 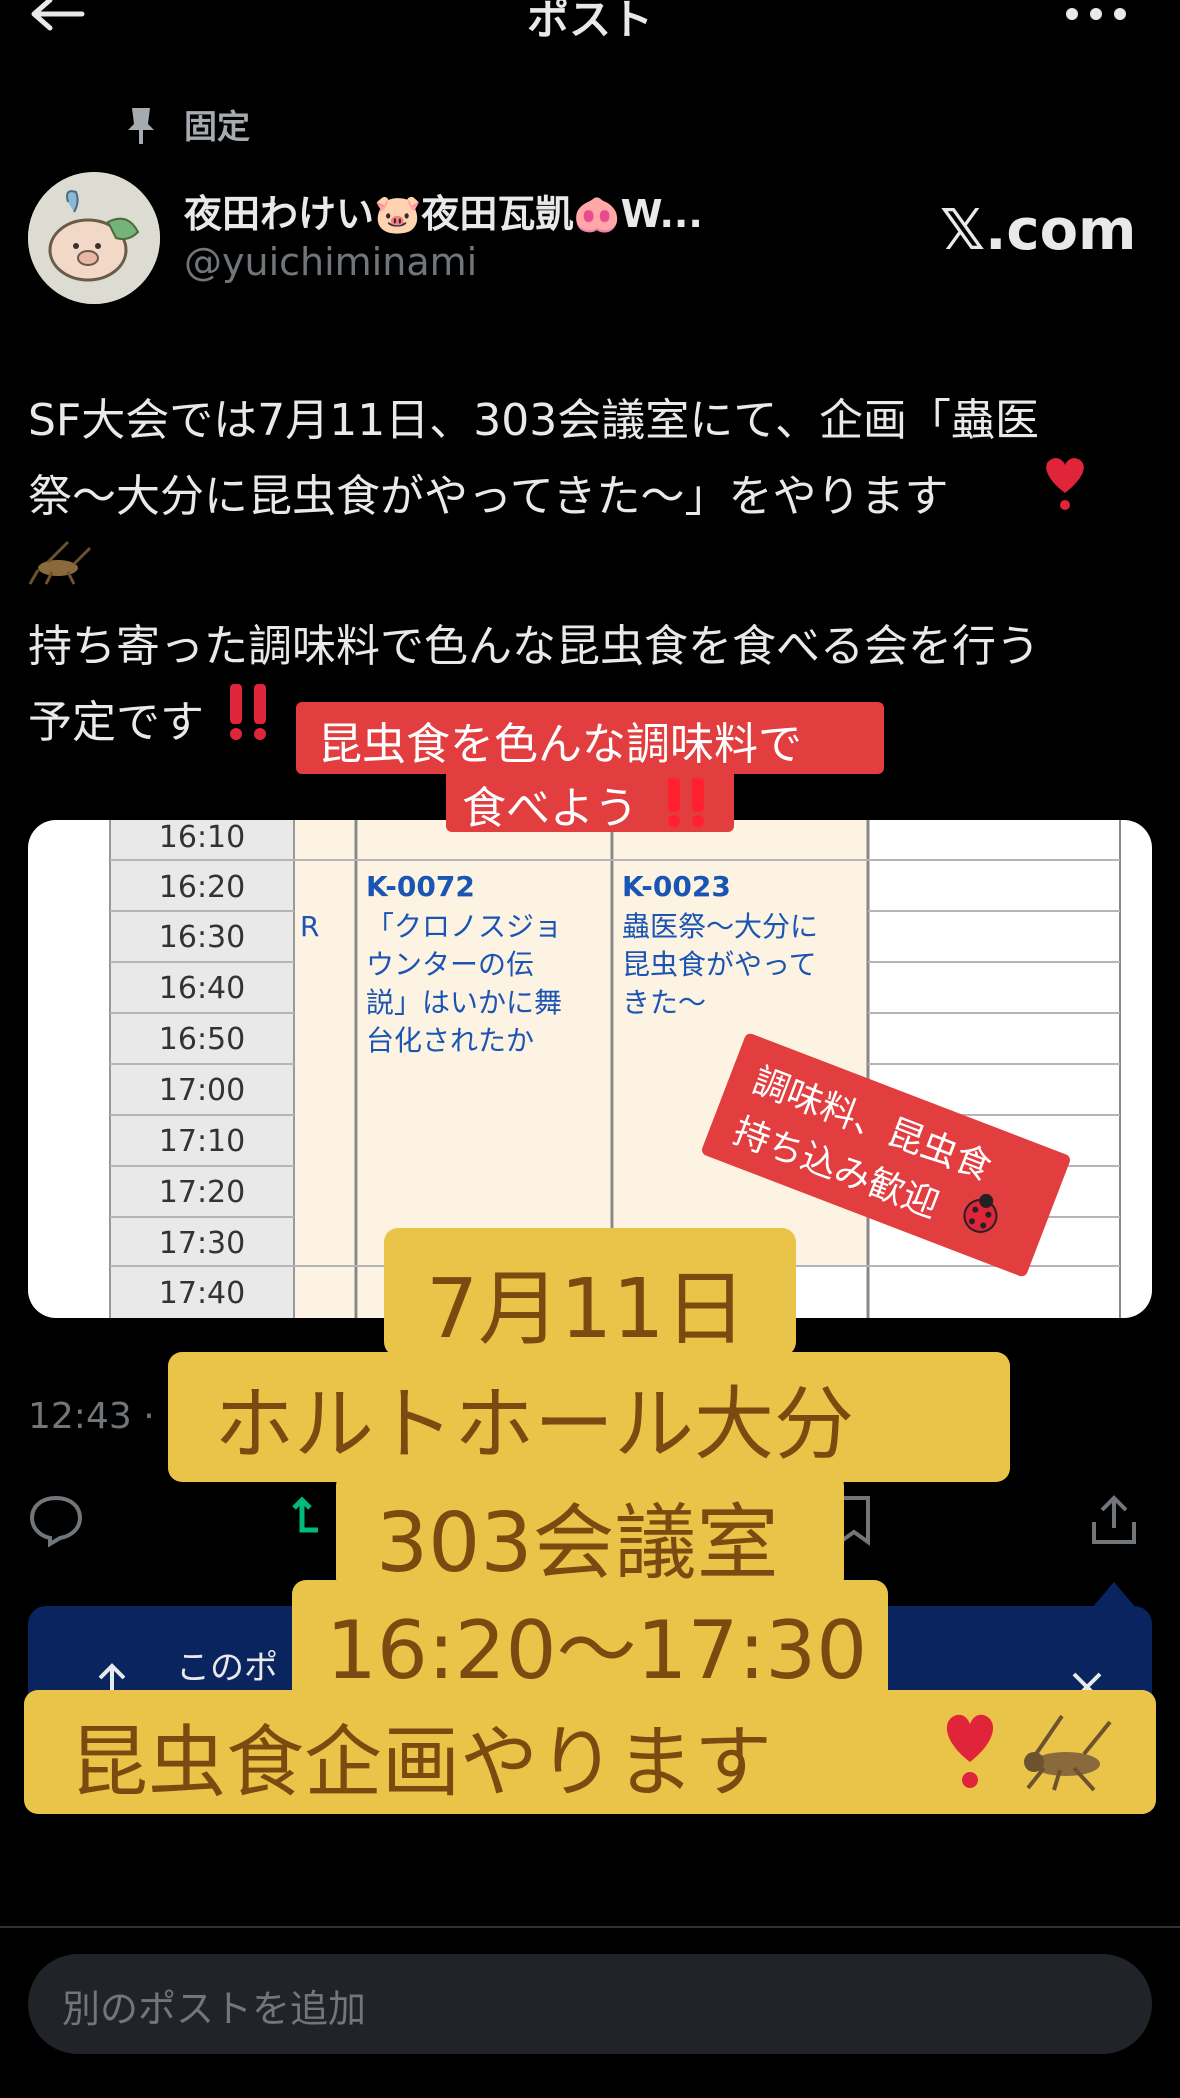 I want to click on event-title-line: 昆虫食がやって, so click(x=719, y=964).